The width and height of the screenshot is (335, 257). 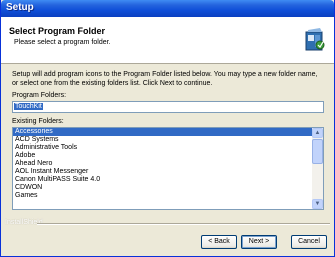 What do you see at coordinates (39, 95) in the screenshot?
I see `program-folder-label: Program Folders:` at bounding box center [39, 95].